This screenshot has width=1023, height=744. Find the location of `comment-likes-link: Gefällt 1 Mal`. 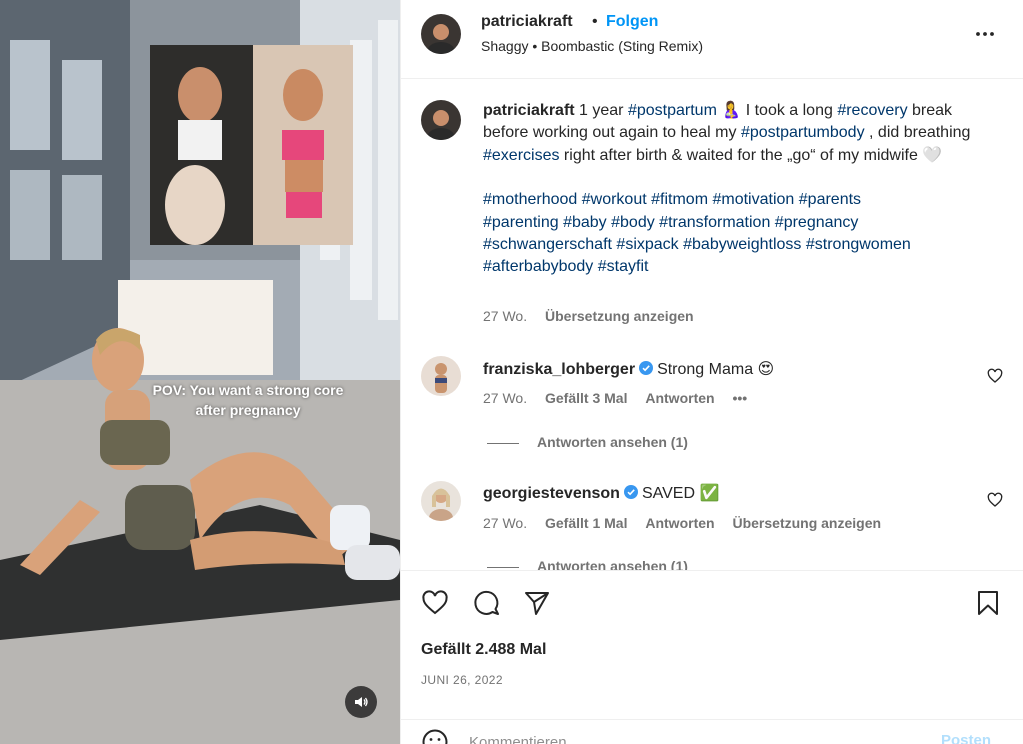

comment-likes-link: Gefällt 1 Mal is located at coordinates (586, 523).